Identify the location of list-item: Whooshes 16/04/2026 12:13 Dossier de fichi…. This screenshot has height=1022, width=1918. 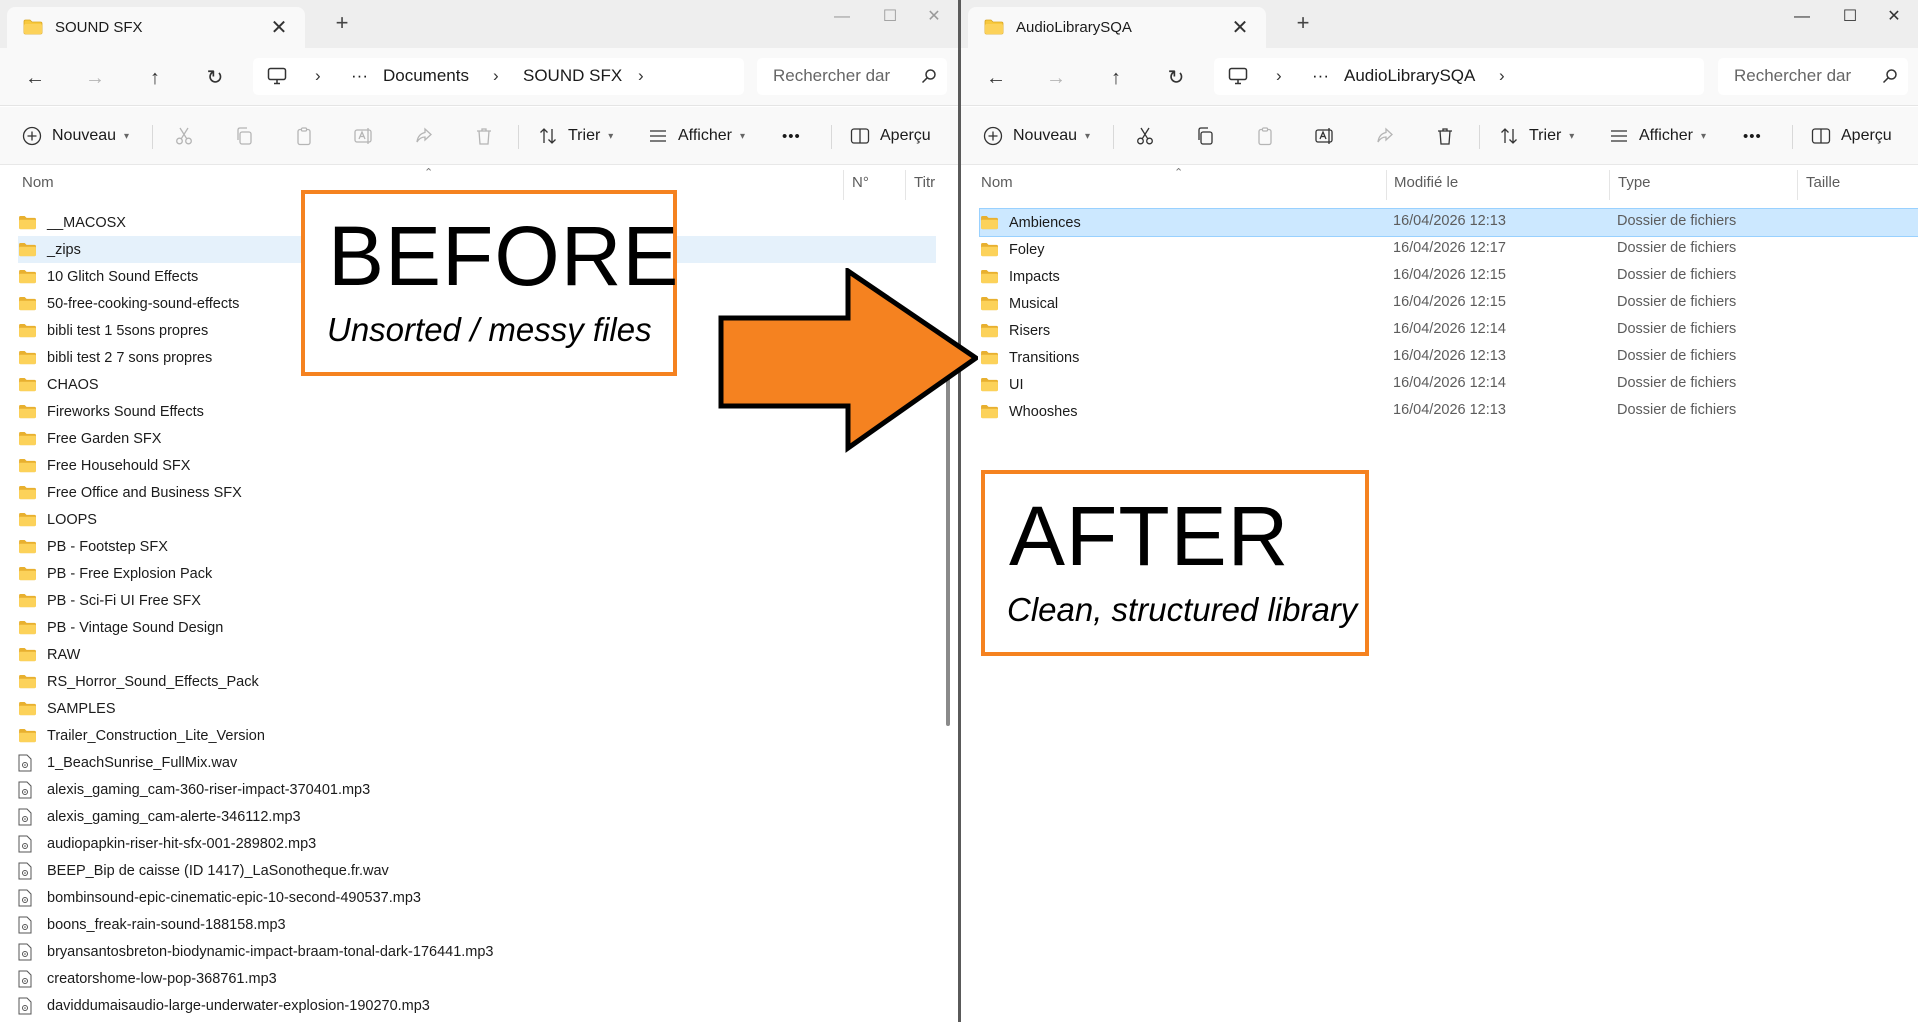
(1449, 411).